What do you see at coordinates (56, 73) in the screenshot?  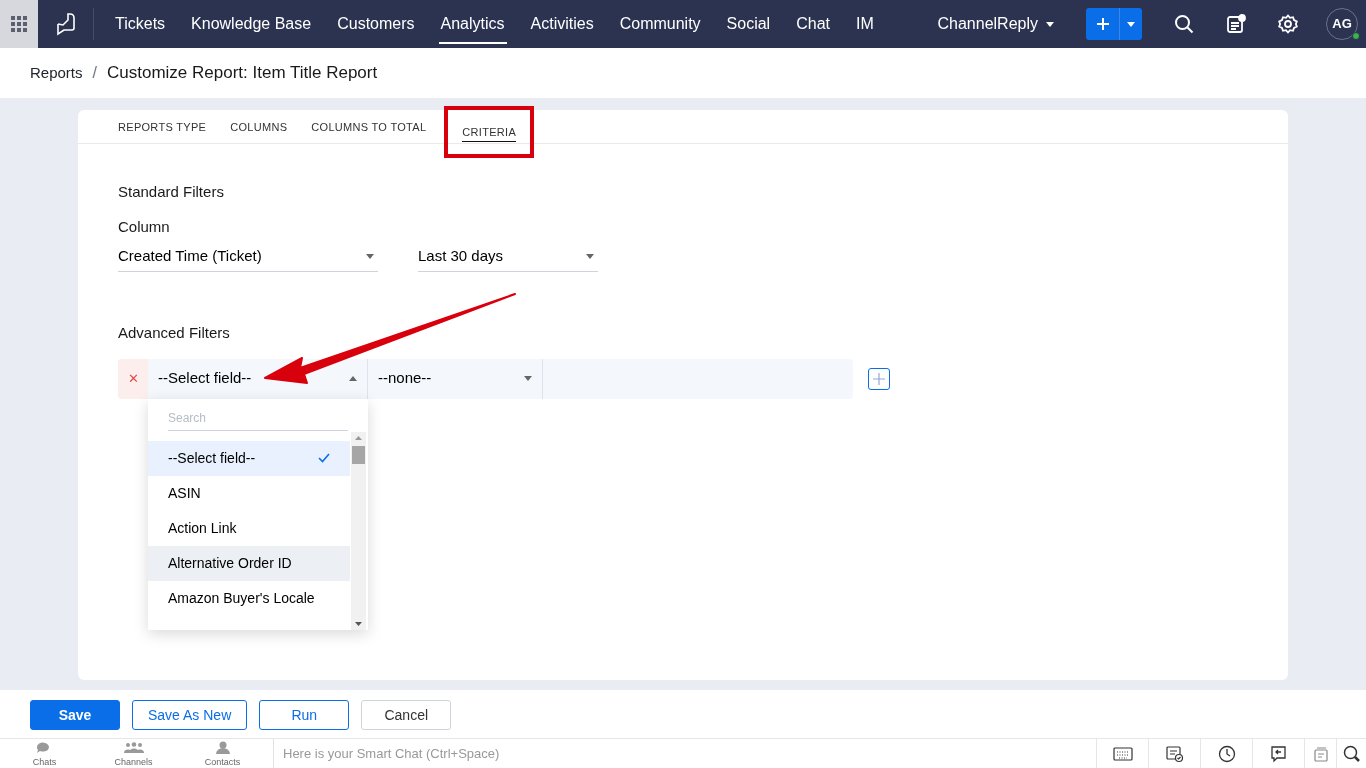 I see `breadcrumb-link: Reports` at bounding box center [56, 73].